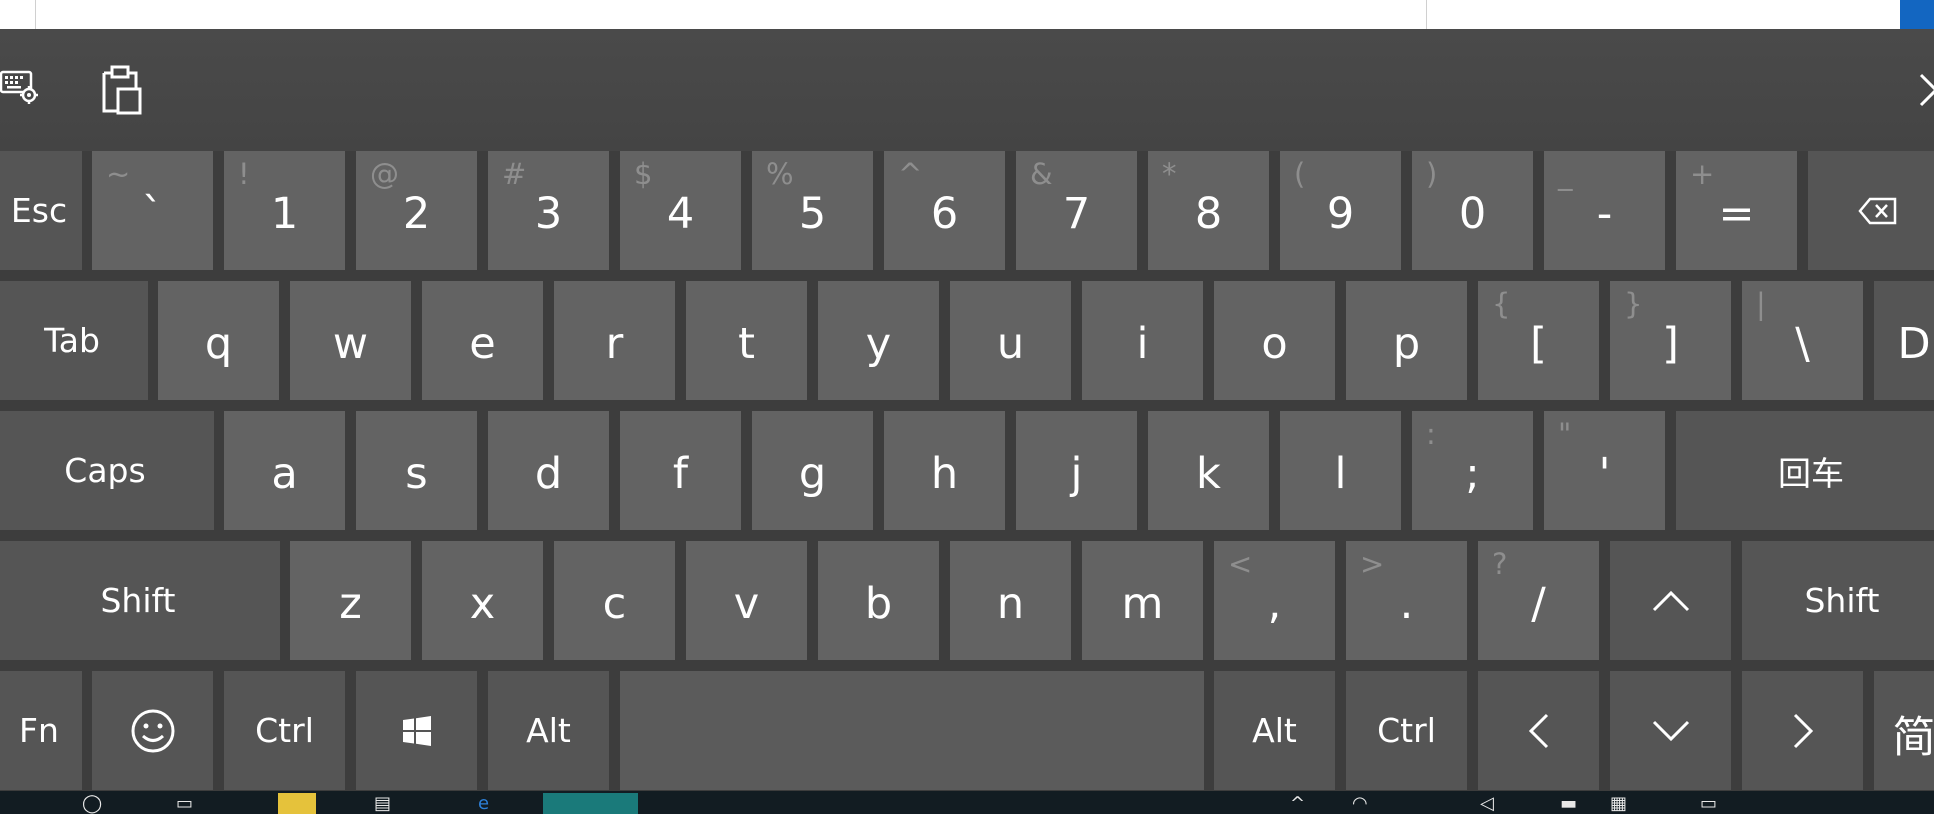  I want to click on key-win, so click(416, 730).